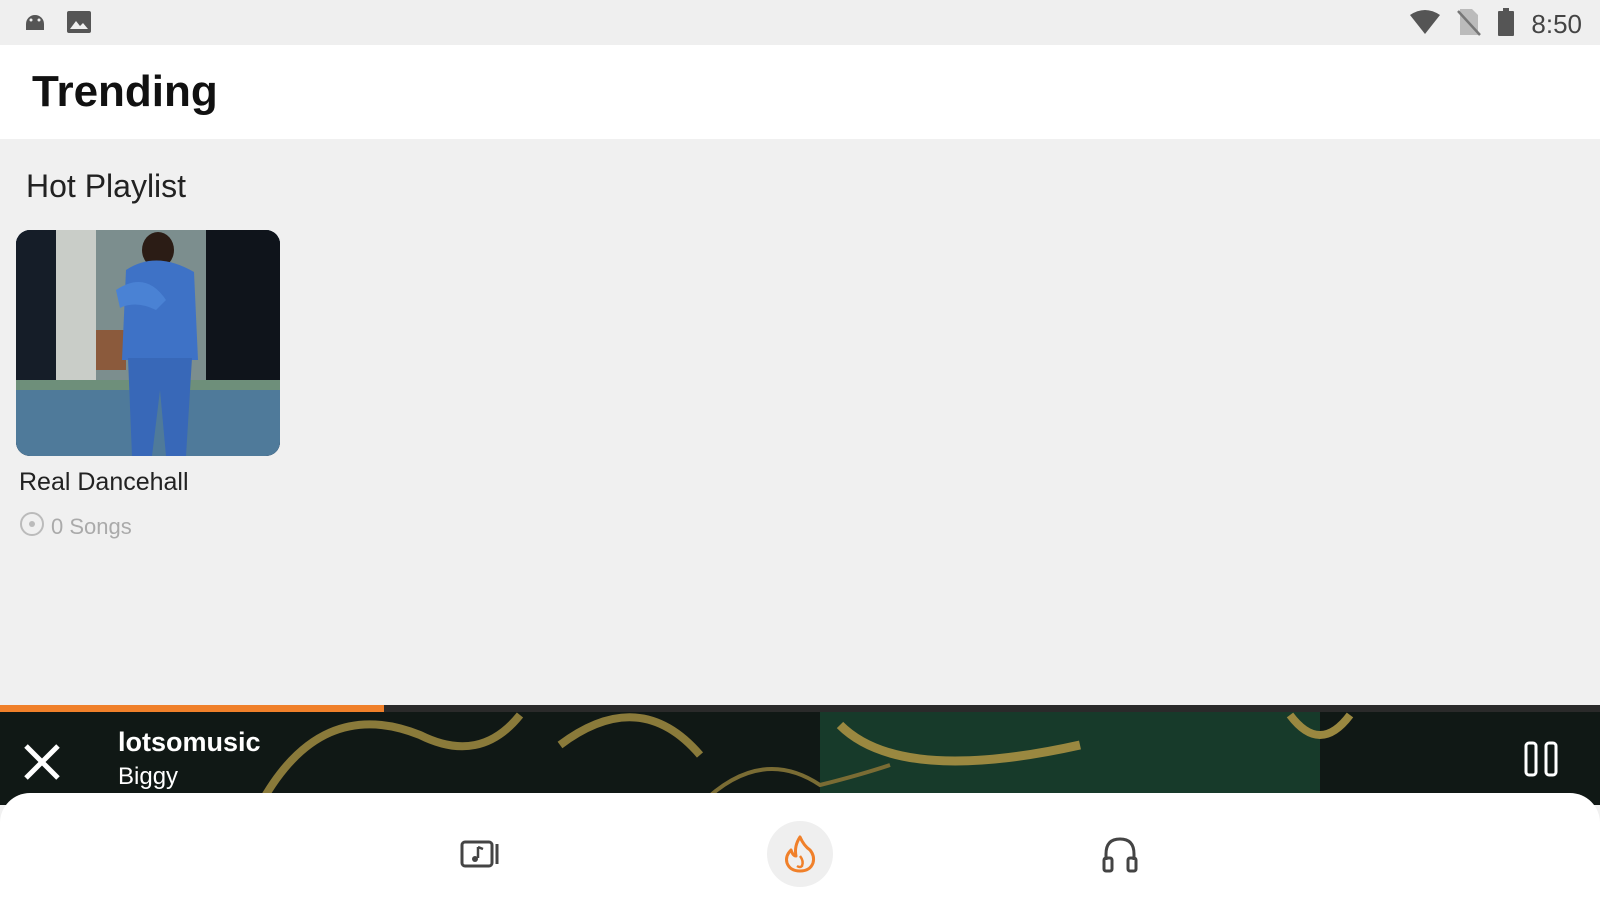 The image size is (1600, 900). Describe the element at coordinates (148, 343) in the screenshot. I see `playlist-thumbnail` at that location.